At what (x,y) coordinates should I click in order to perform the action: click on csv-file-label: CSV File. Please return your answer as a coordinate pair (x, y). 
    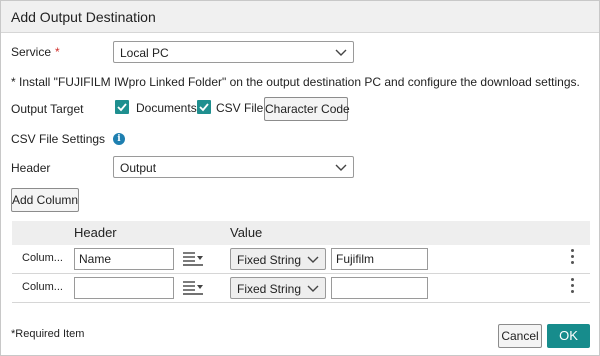
    Looking at the image, I should click on (240, 108).